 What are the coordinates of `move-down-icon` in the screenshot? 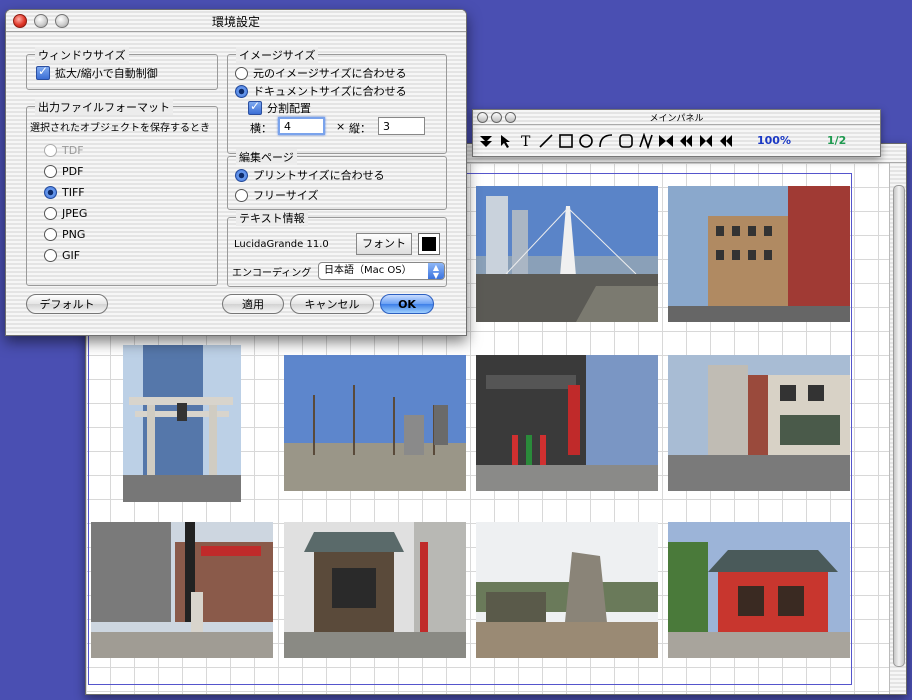 It's located at (485, 141).